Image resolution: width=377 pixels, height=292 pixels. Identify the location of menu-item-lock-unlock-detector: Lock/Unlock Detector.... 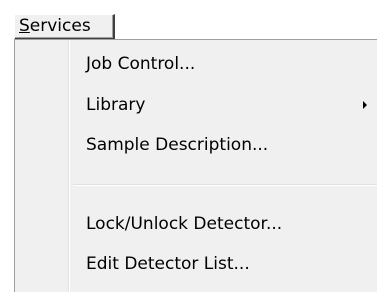
(196, 224).